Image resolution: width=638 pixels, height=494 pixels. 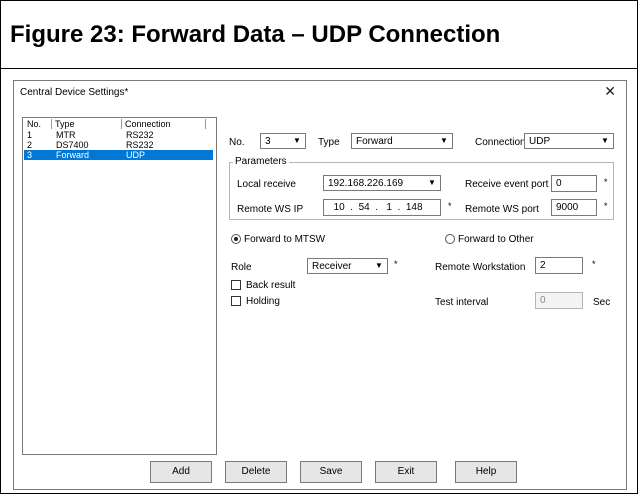 What do you see at coordinates (73, 155) in the screenshot?
I see `row-type: Forward` at bounding box center [73, 155].